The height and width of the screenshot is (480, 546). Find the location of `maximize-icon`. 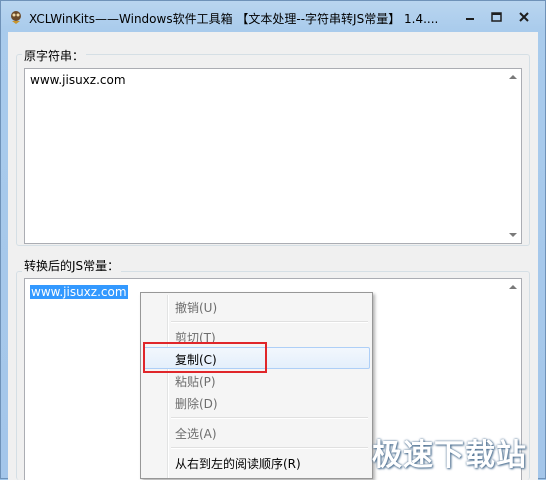

maximize-icon is located at coordinates (496, 16).